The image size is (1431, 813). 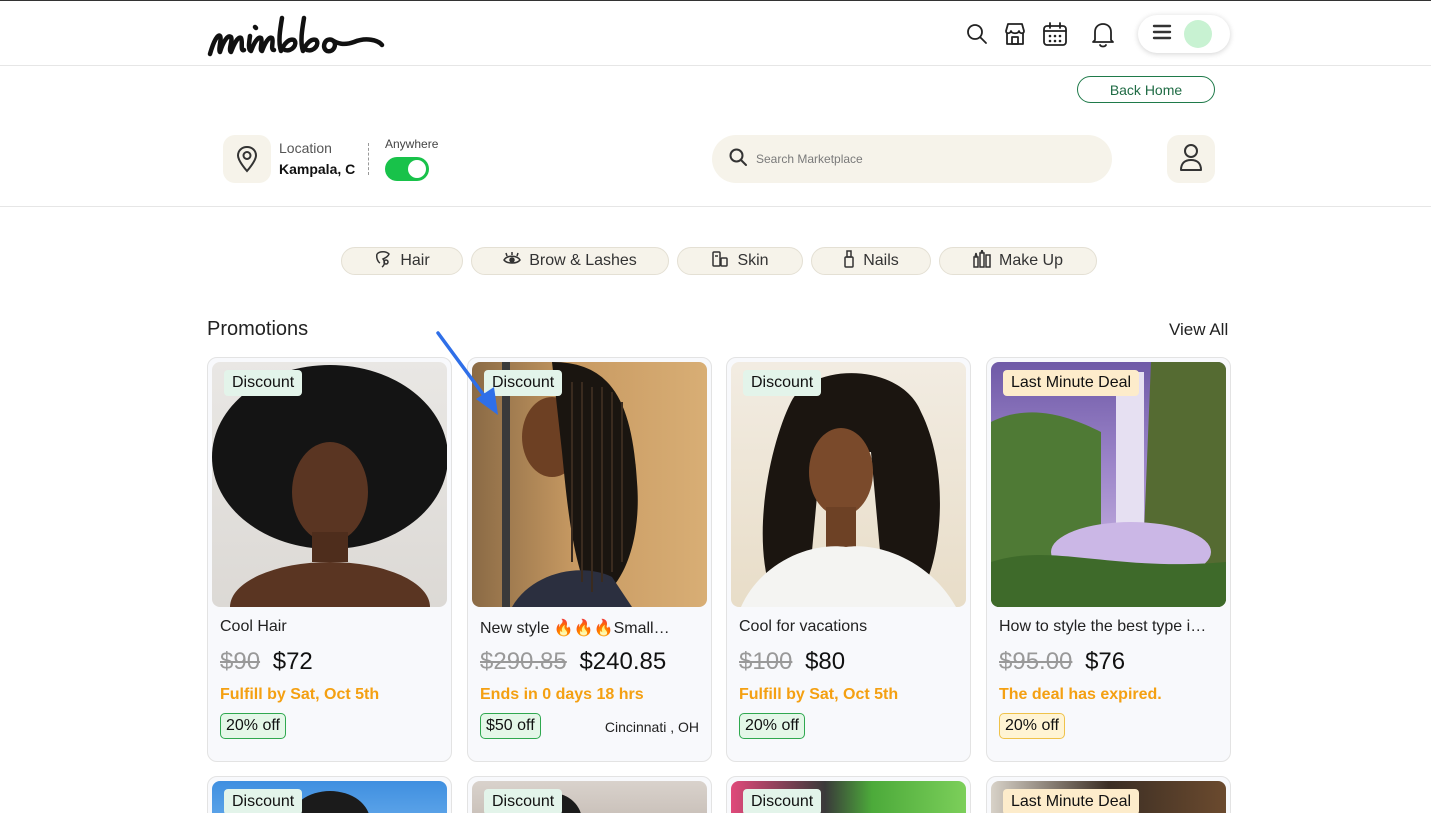 I want to click on menu-icon, so click(x=1162, y=34).